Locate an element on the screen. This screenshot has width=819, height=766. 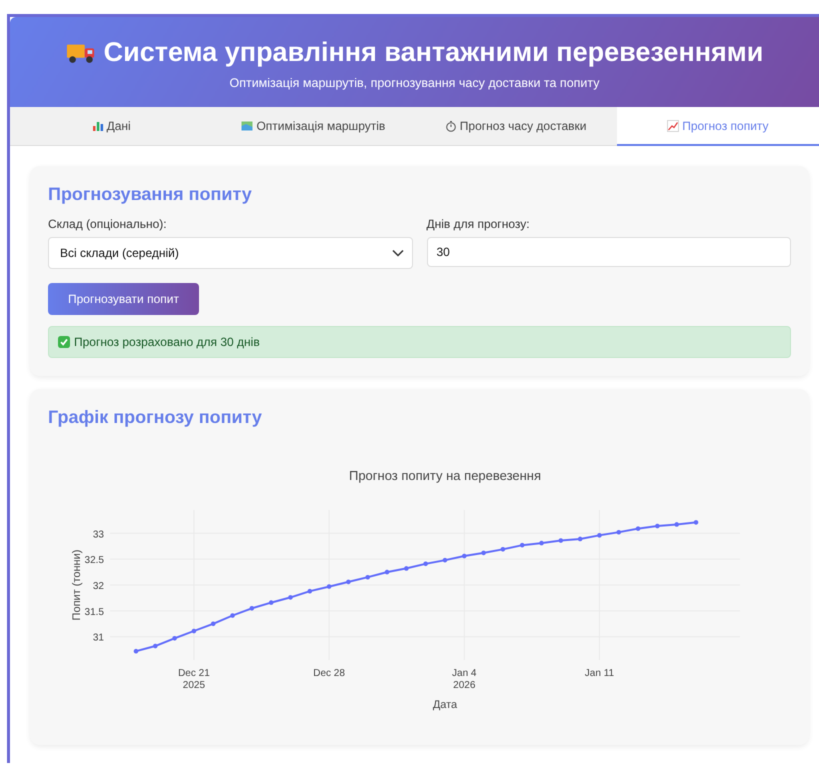
tab: Дані is located at coordinates (111, 126).